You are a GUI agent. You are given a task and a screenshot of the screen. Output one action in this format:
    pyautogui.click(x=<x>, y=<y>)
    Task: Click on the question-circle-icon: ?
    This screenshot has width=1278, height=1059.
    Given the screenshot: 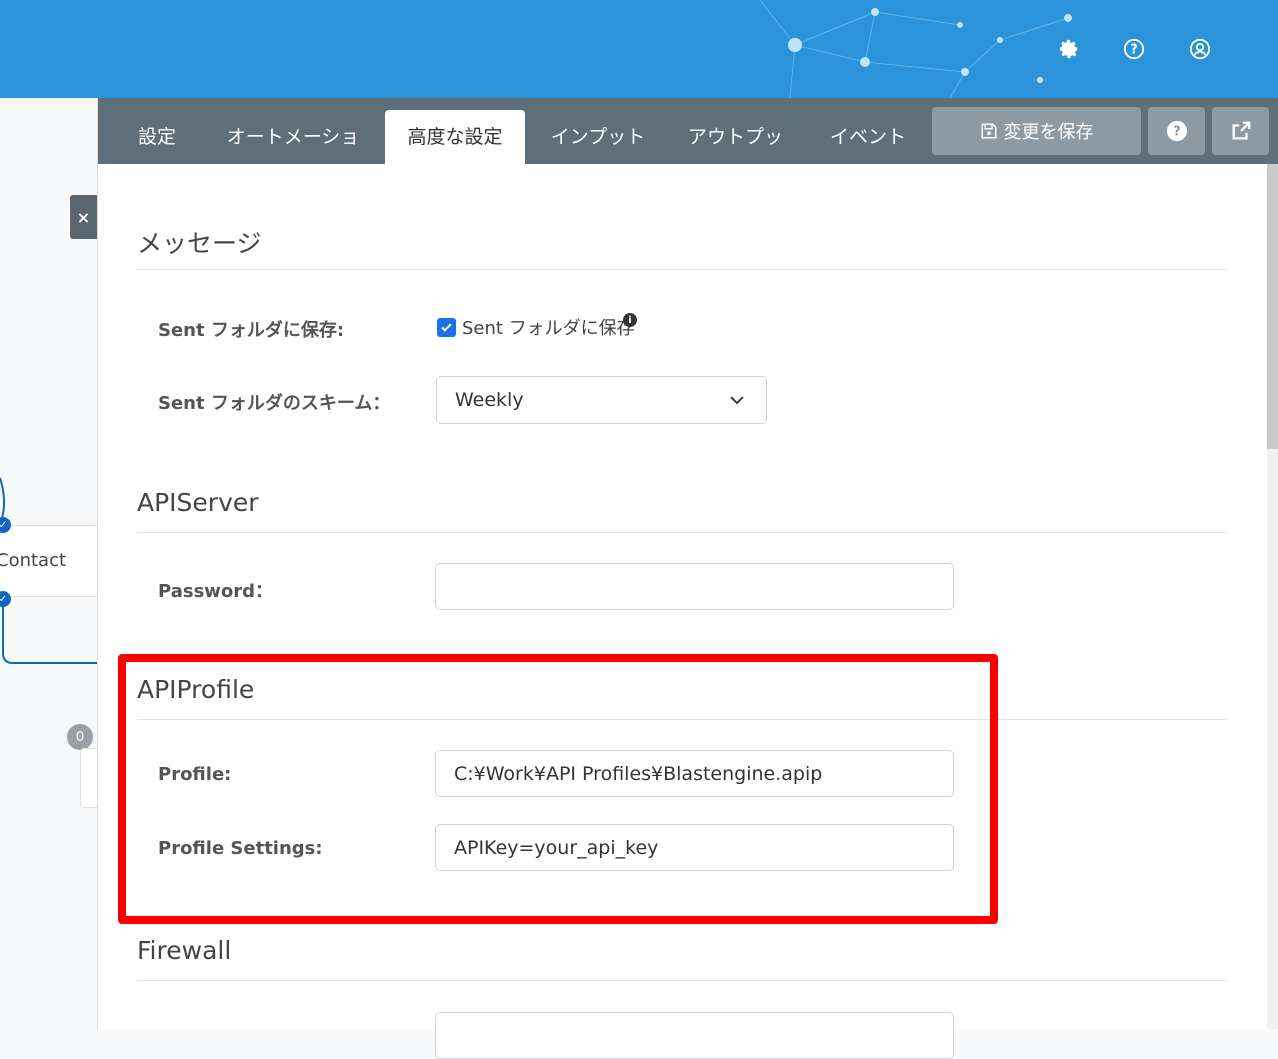 What is the action you would take?
    pyautogui.click(x=1176, y=131)
    